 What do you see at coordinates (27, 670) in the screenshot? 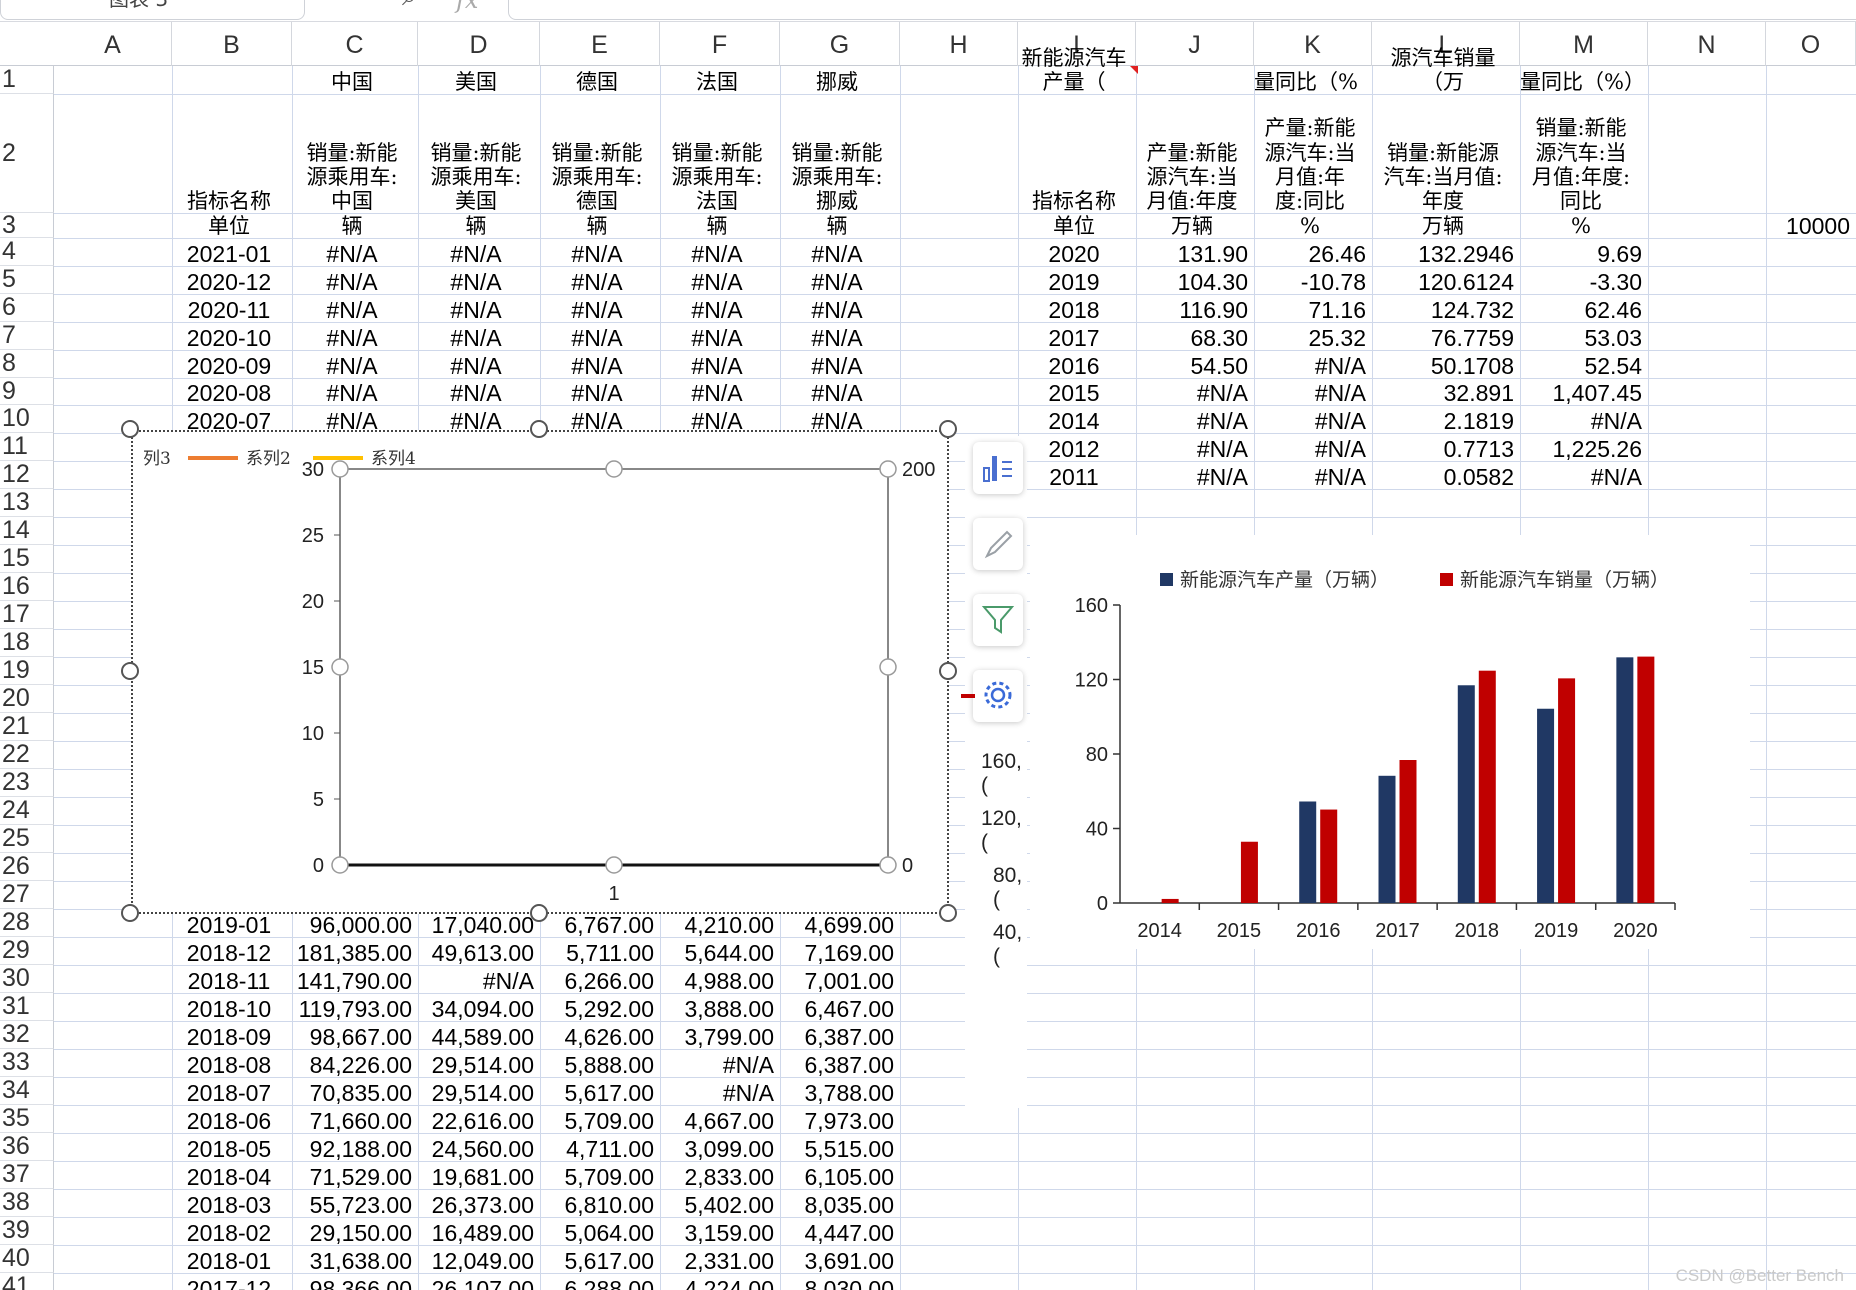
I see `row-header-19: 19` at bounding box center [27, 670].